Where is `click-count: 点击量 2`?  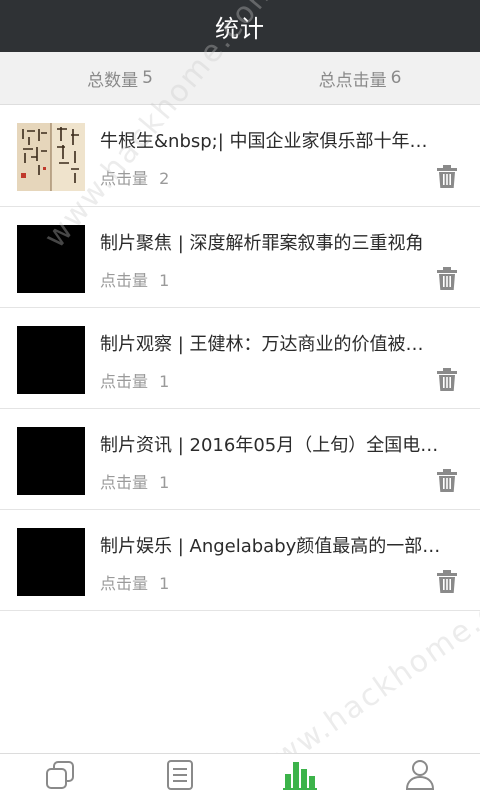 click-count: 点击量 2 is located at coordinates (134, 177).